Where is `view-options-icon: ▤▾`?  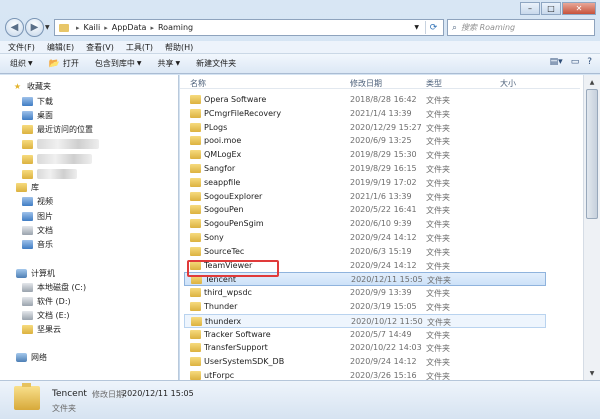 view-options-icon: ▤▾ is located at coordinates (556, 62).